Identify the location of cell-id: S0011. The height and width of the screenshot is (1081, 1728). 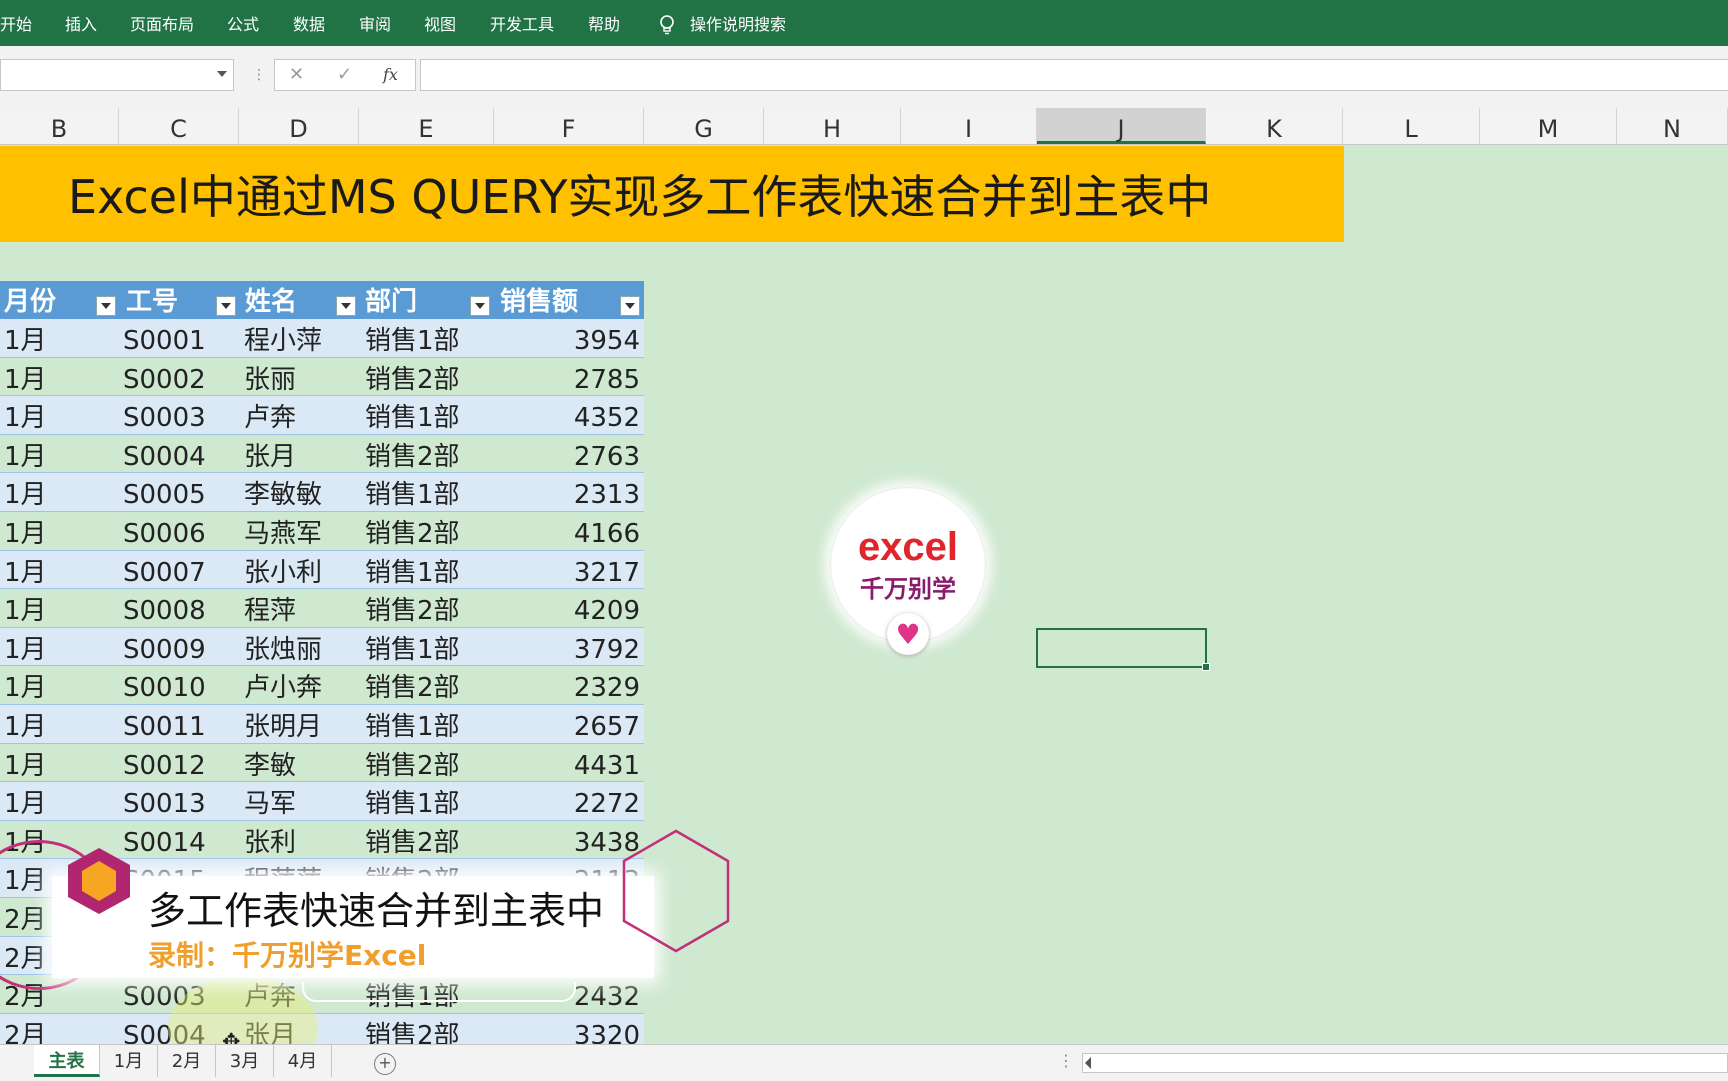
(164, 724).